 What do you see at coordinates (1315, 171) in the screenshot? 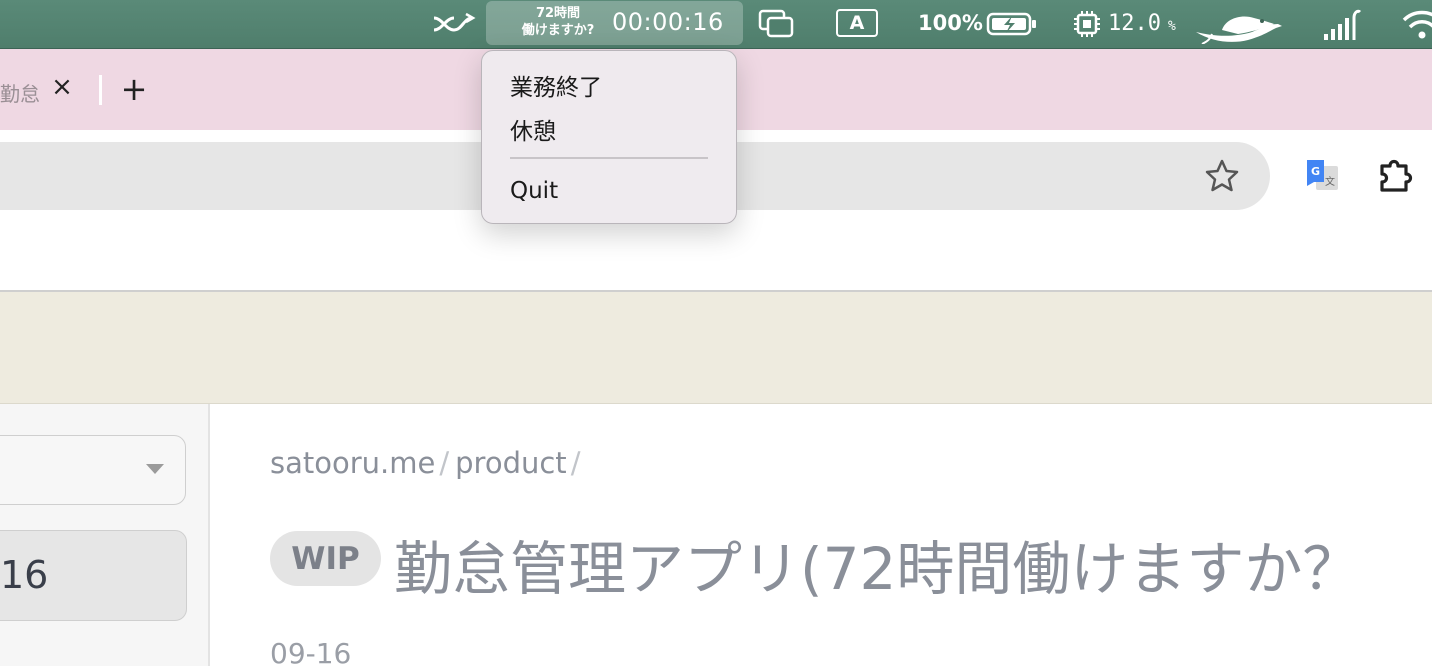
I see `svg-text: G` at bounding box center [1315, 171].